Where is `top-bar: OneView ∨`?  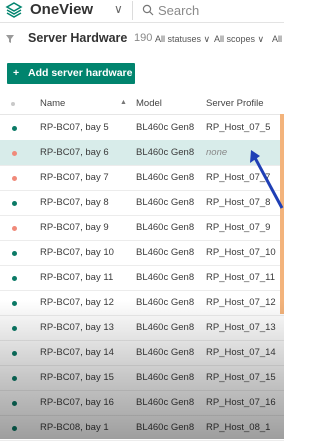
top-bar: OneView ∨ is located at coordinates (142, 11).